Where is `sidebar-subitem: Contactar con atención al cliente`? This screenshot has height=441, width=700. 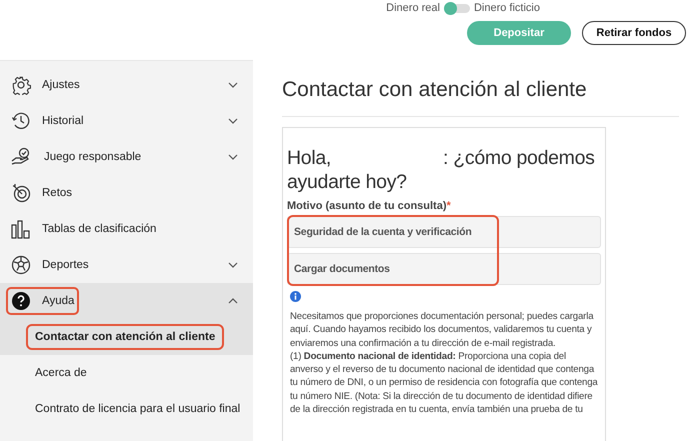 sidebar-subitem: Contactar con atención al cliente is located at coordinates (126, 337).